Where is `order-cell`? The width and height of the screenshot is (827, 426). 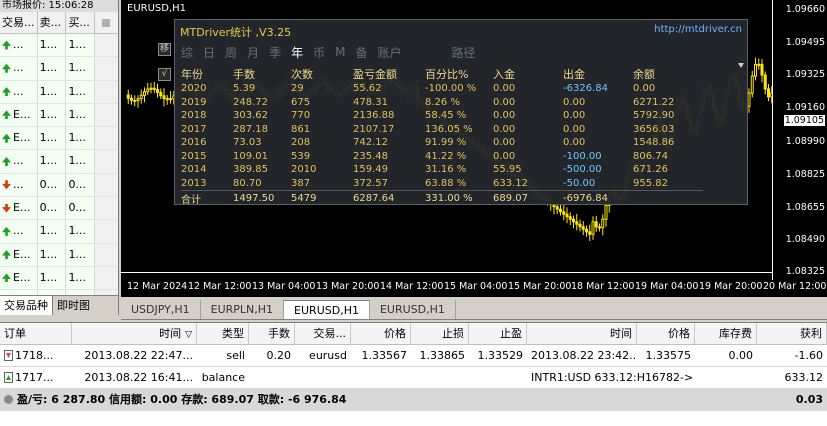 order-cell is located at coordinates (666, 377).